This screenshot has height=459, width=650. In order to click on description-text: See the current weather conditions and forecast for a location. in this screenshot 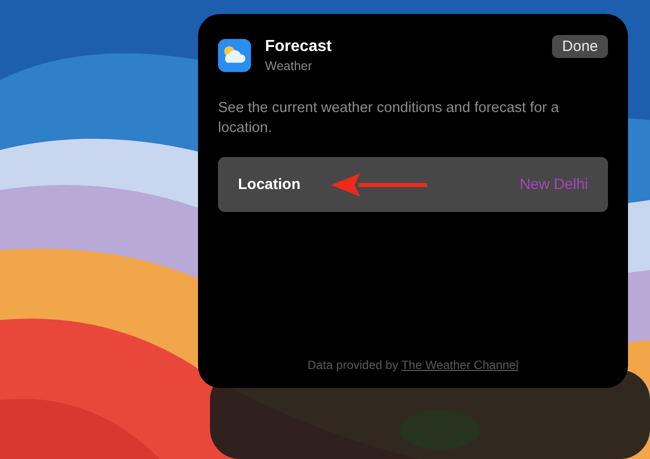, I will do `click(389, 118)`.